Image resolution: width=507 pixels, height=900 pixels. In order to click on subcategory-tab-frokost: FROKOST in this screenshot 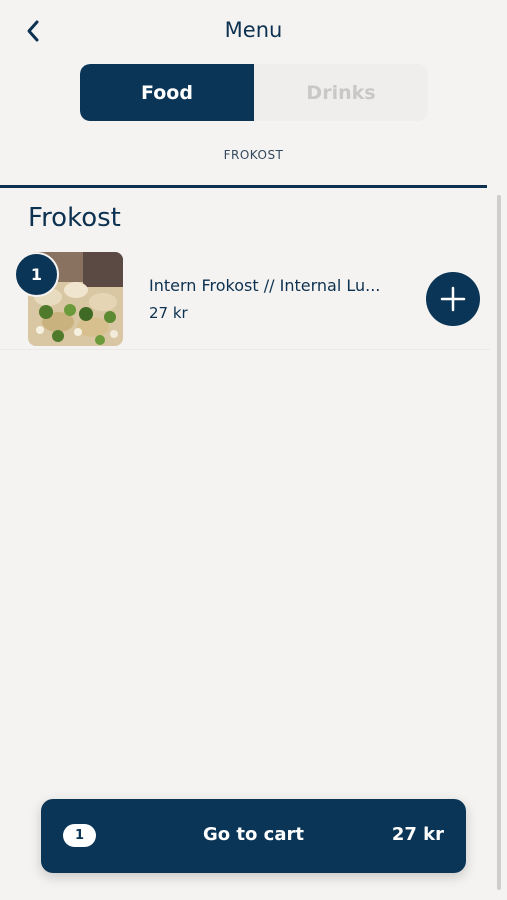, I will do `click(253, 155)`.